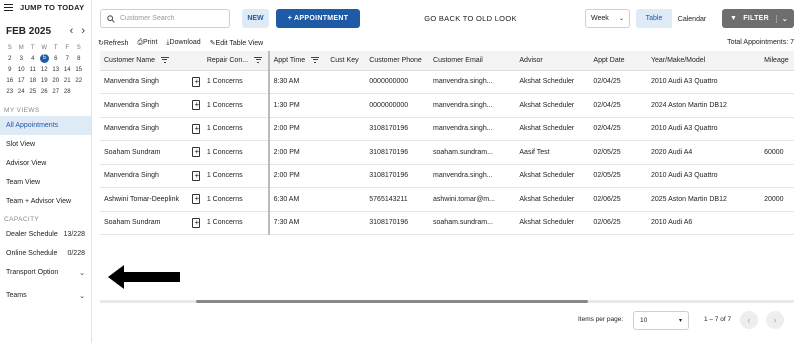 This screenshot has width=800, height=343. Describe the element at coordinates (79, 81) in the screenshot. I see `calendar-day: 22` at that location.